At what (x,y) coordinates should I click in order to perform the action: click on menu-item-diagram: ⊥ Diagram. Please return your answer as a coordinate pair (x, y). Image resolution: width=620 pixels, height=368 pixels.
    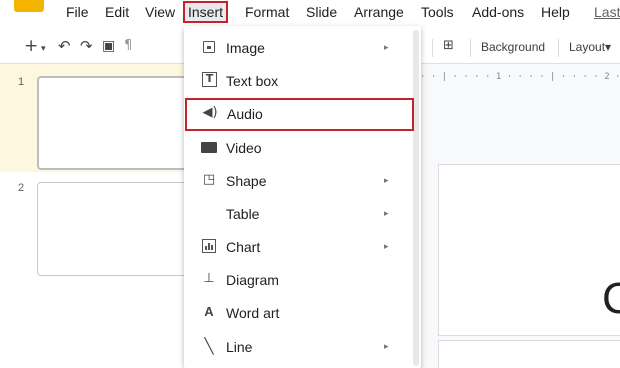
    Looking at the image, I should click on (302, 280).